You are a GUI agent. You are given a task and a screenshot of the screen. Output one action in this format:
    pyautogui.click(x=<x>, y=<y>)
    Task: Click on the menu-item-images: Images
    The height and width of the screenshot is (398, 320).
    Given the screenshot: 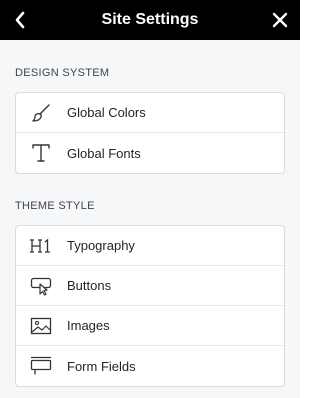 What is the action you would take?
    pyautogui.click(x=150, y=326)
    